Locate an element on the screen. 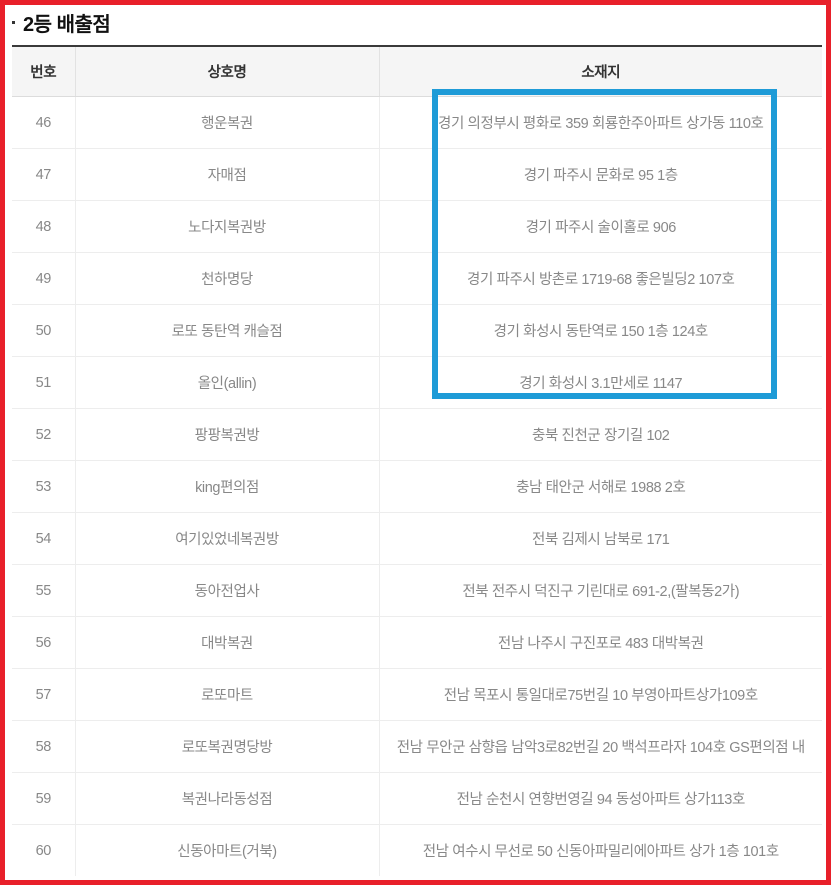 Image resolution: width=831 pixels, height=885 pixels. cell-number: 56 is located at coordinates (44, 642).